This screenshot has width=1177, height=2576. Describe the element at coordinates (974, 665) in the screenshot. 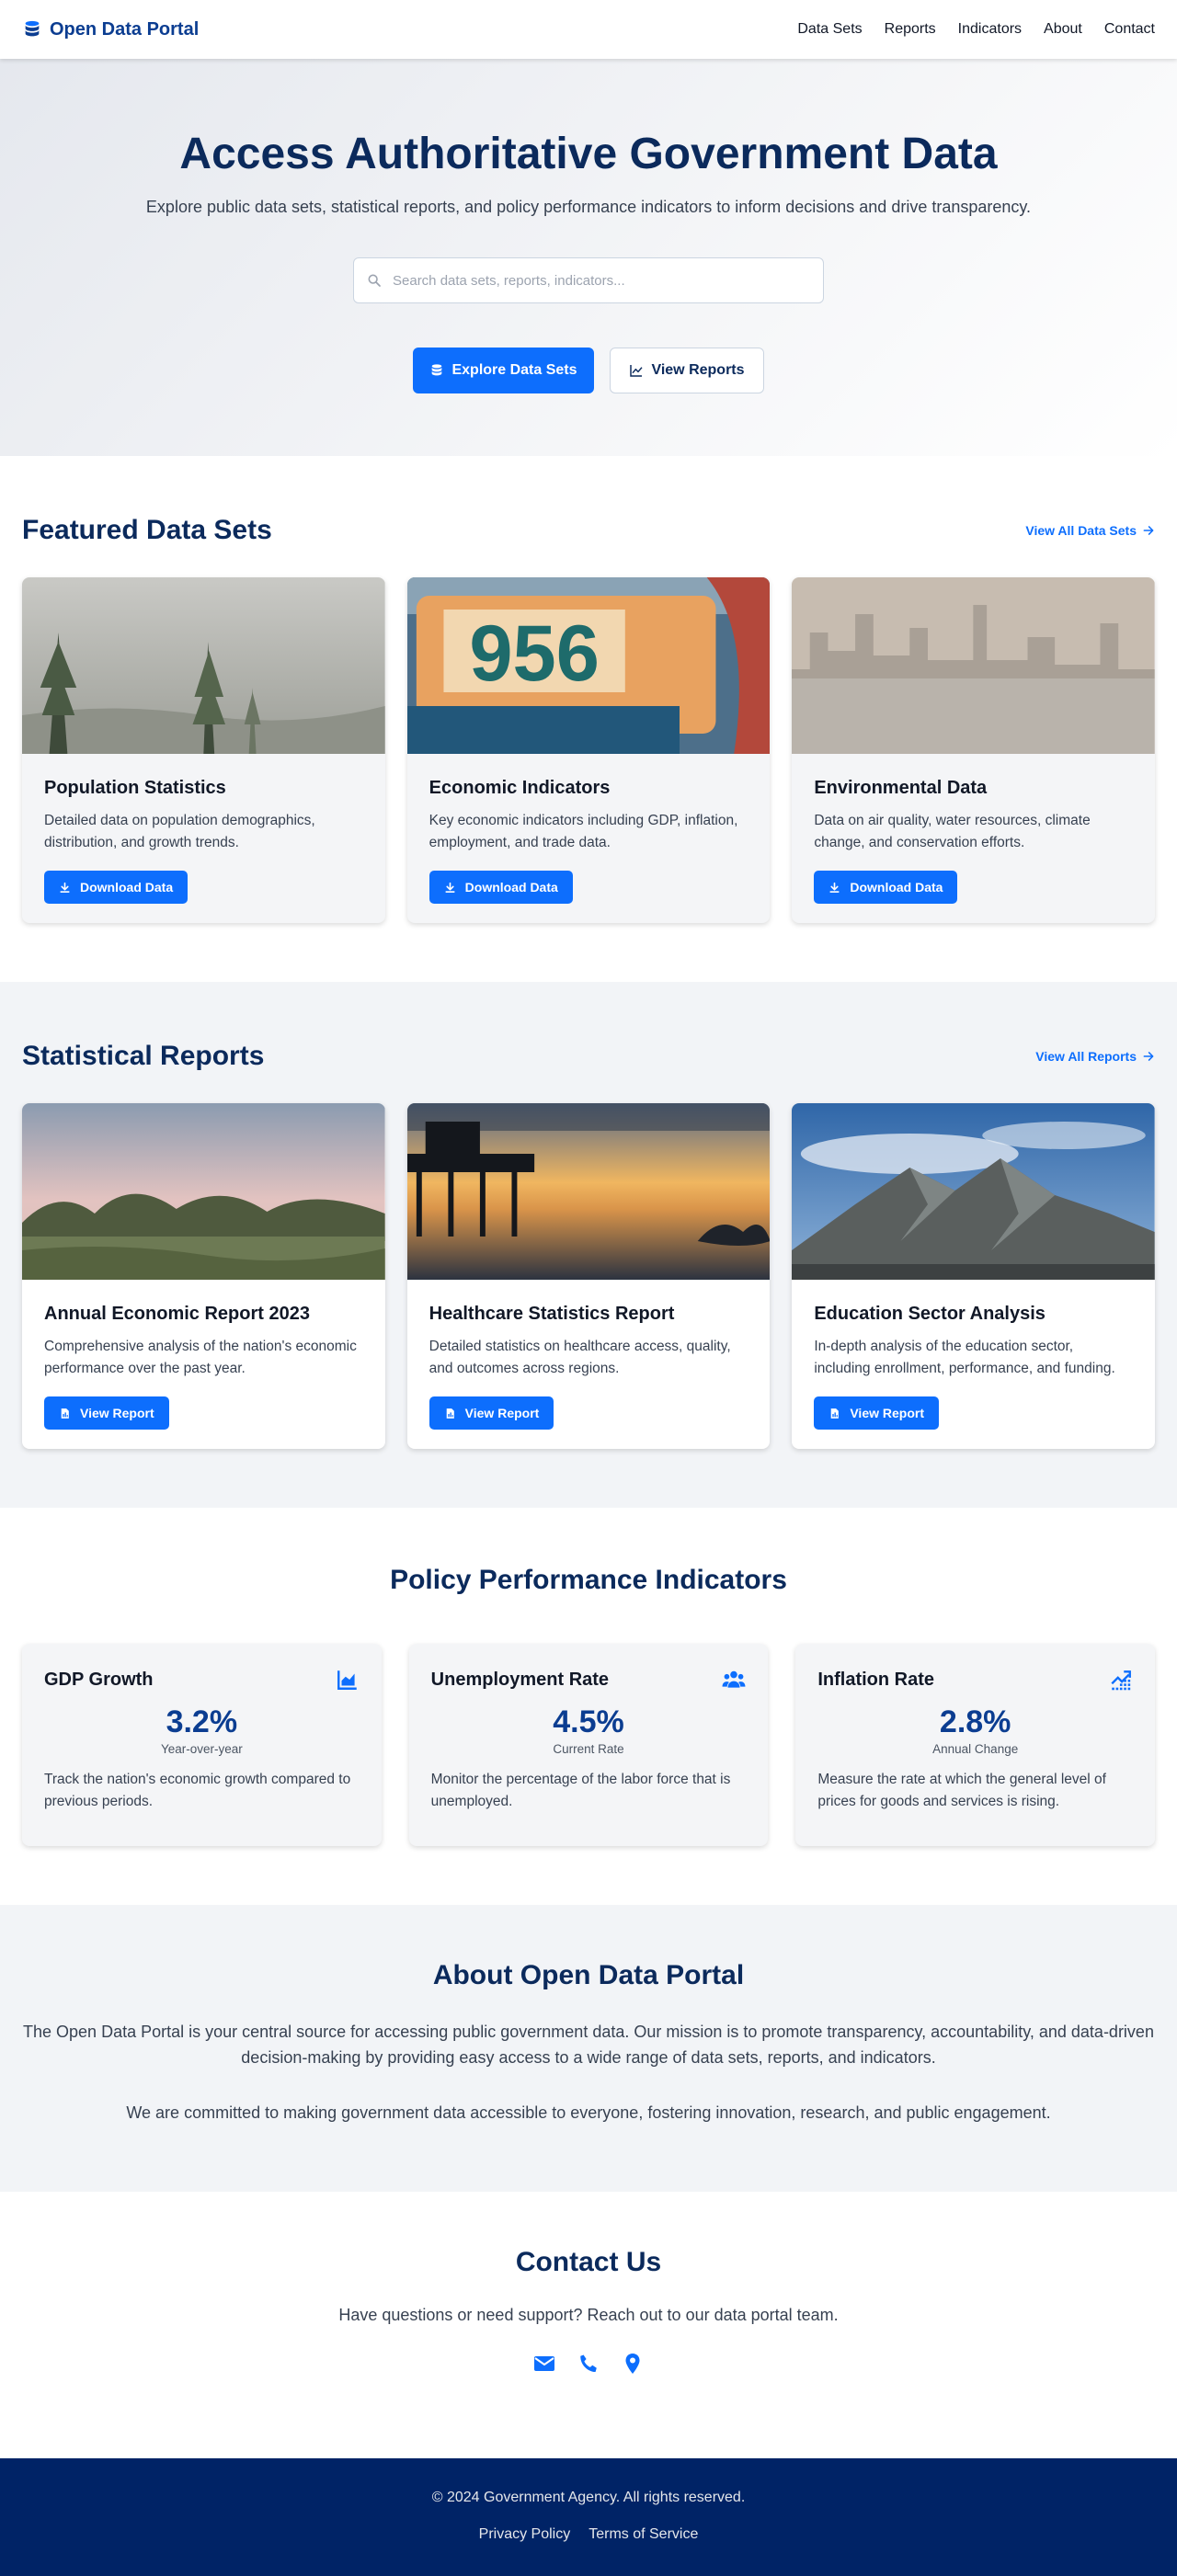

I see `hazy-skyline-image` at that location.